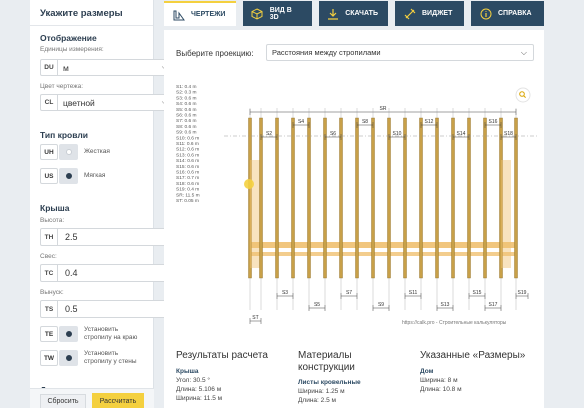  What do you see at coordinates (187, 190) in the screenshot?
I see `legend-entry: S19: 0.4 m` at bounding box center [187, 190].